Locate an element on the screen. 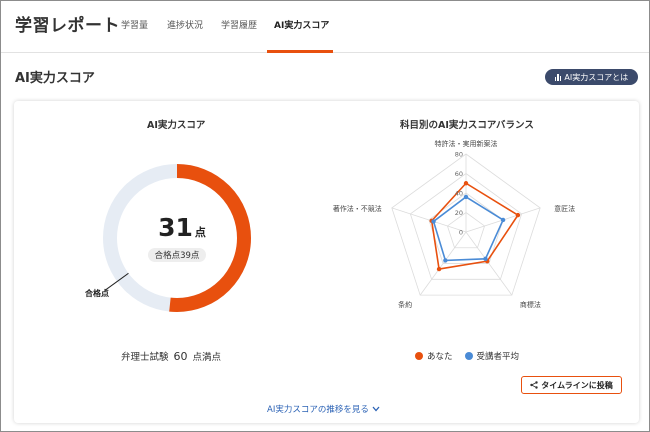 The image size is (650, 432). exam-max-score: 60 is located at coordinates (180, 356).